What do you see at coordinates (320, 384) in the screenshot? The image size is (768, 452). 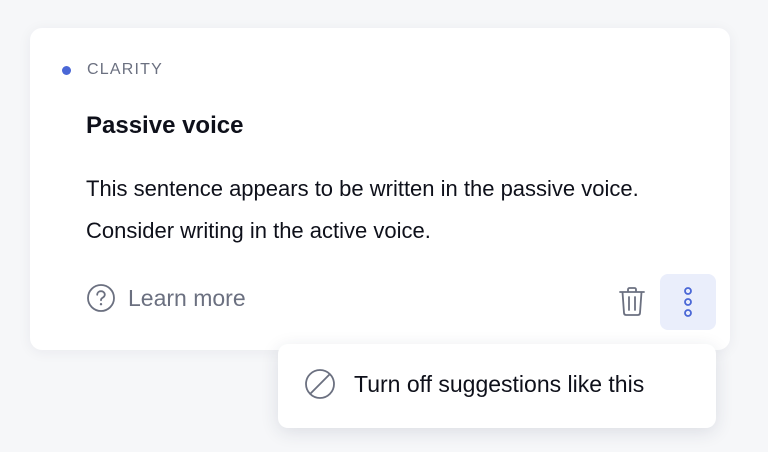 I see `block-icon` at bounding box center [320, 384].